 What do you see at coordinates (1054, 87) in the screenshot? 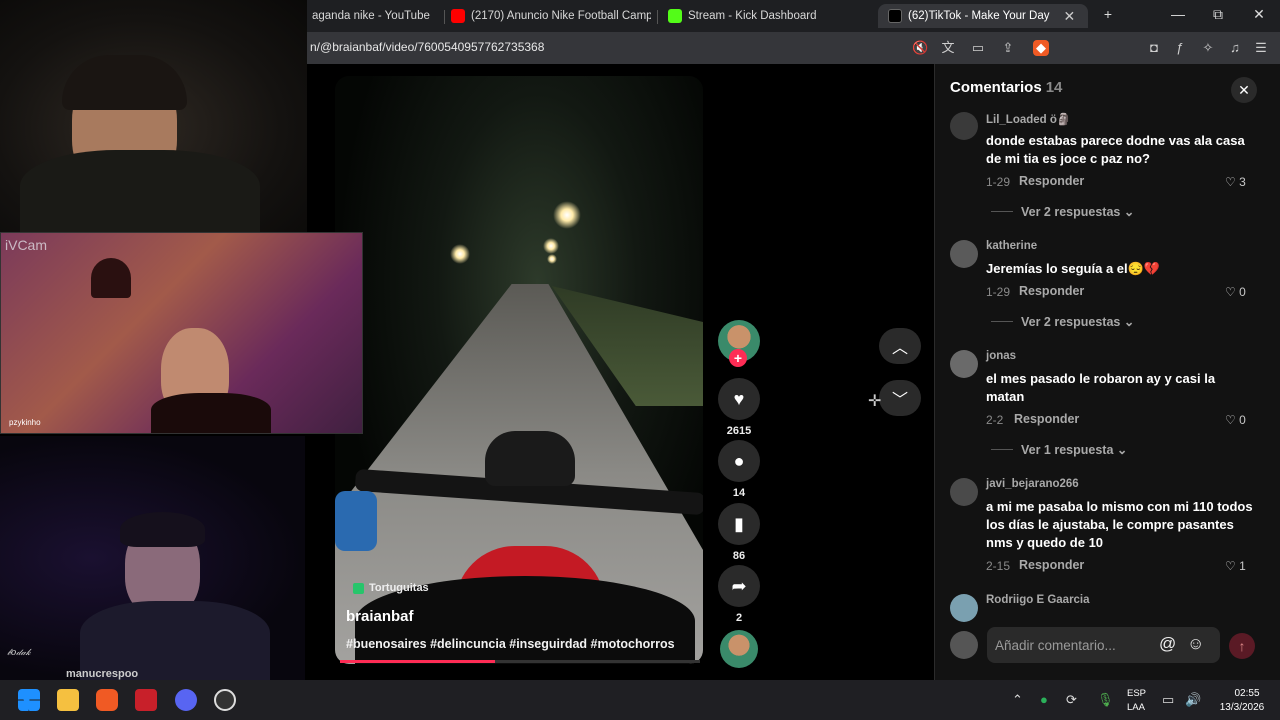
I see `comments-count: 14` at bounding box center [1054, 87].